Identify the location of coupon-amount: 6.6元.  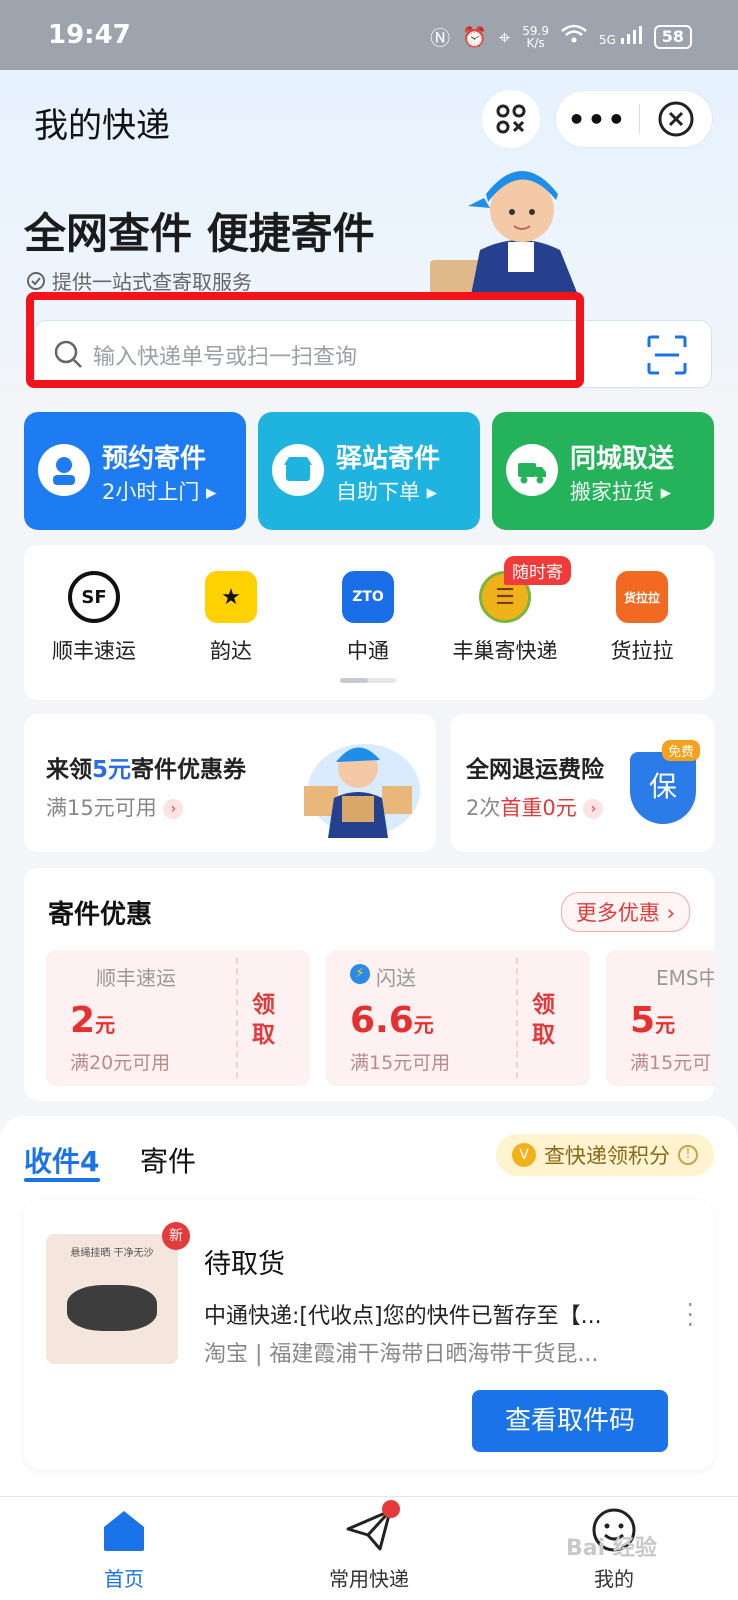
(392, 1020).